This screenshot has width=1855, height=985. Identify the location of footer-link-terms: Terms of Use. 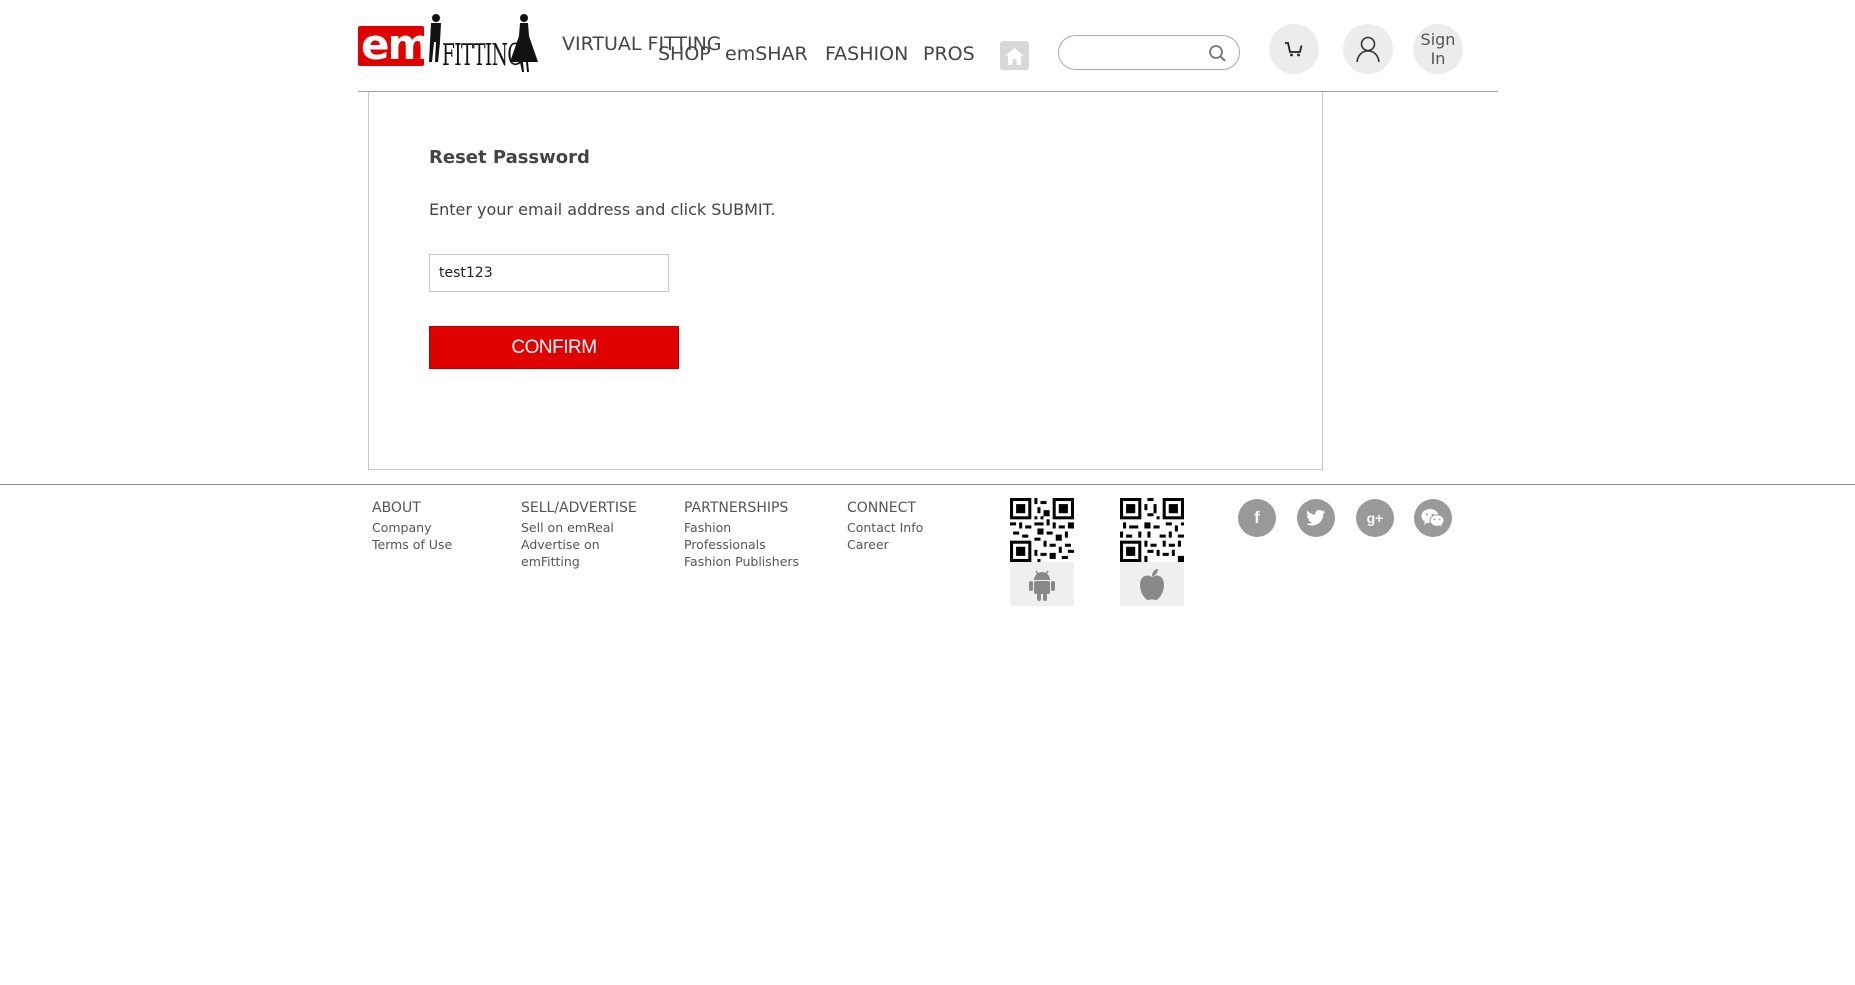
(412, 544).